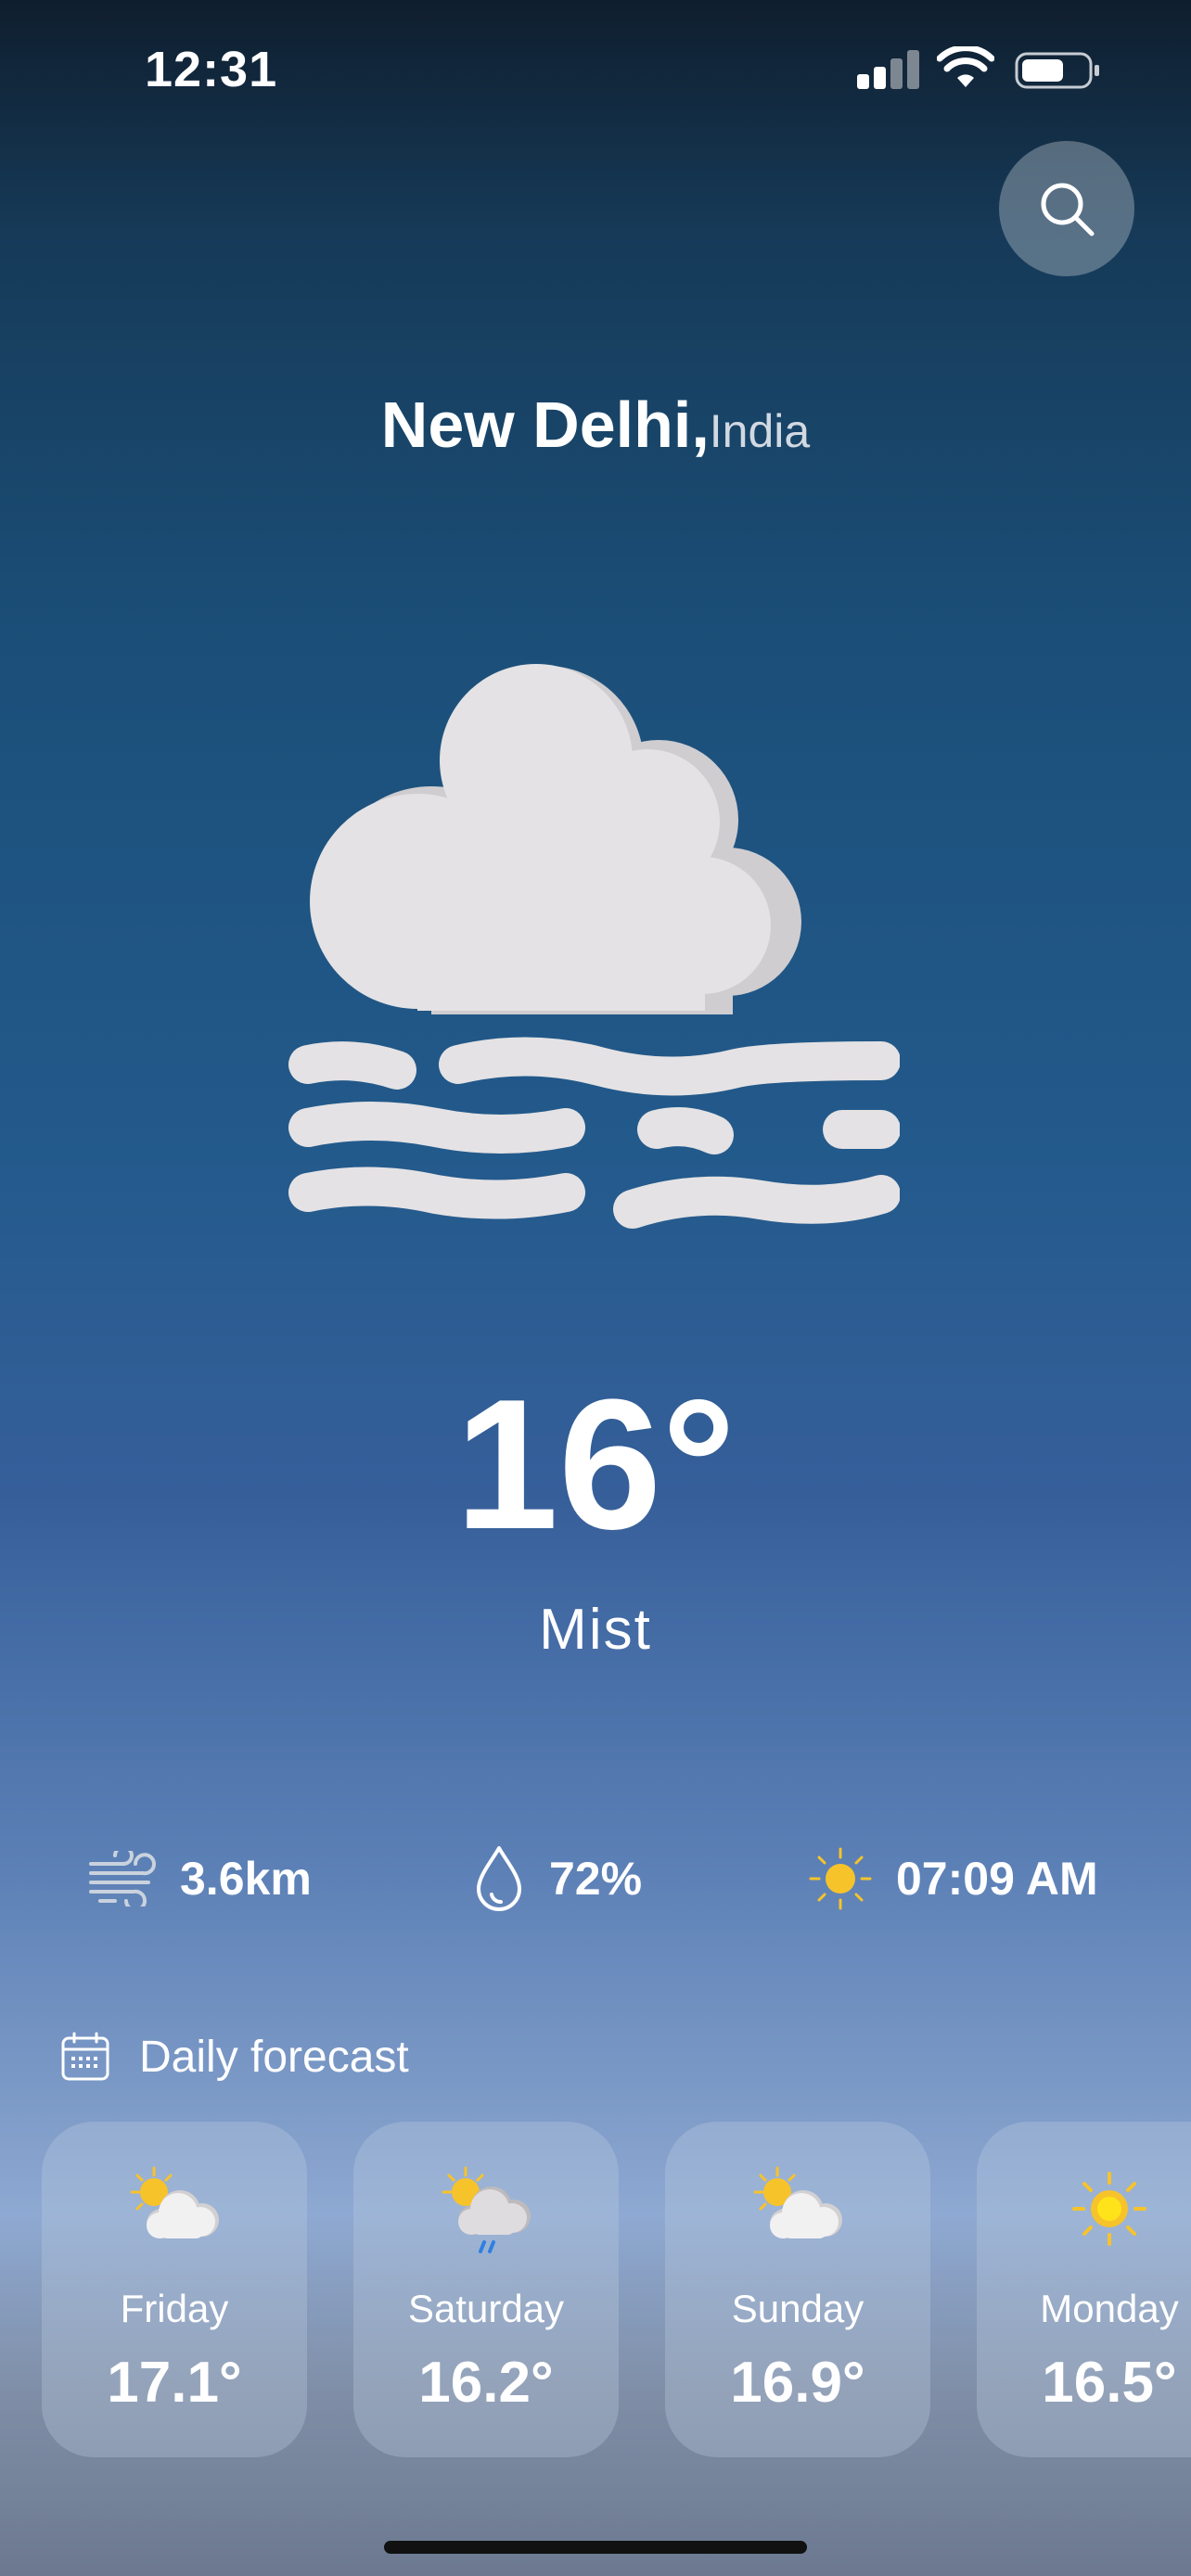 Image resolution: width=1191 pixels, height=2576 pixels. I want to click on forecast-day: Monday, so click(1110, 2308).